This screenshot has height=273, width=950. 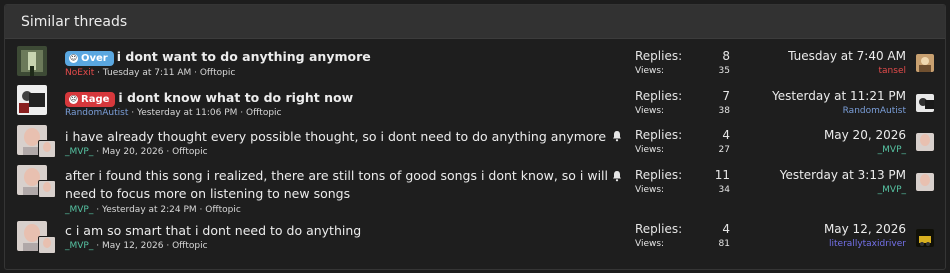 I want to click on views-count: 38, so click(x=724, y=111).